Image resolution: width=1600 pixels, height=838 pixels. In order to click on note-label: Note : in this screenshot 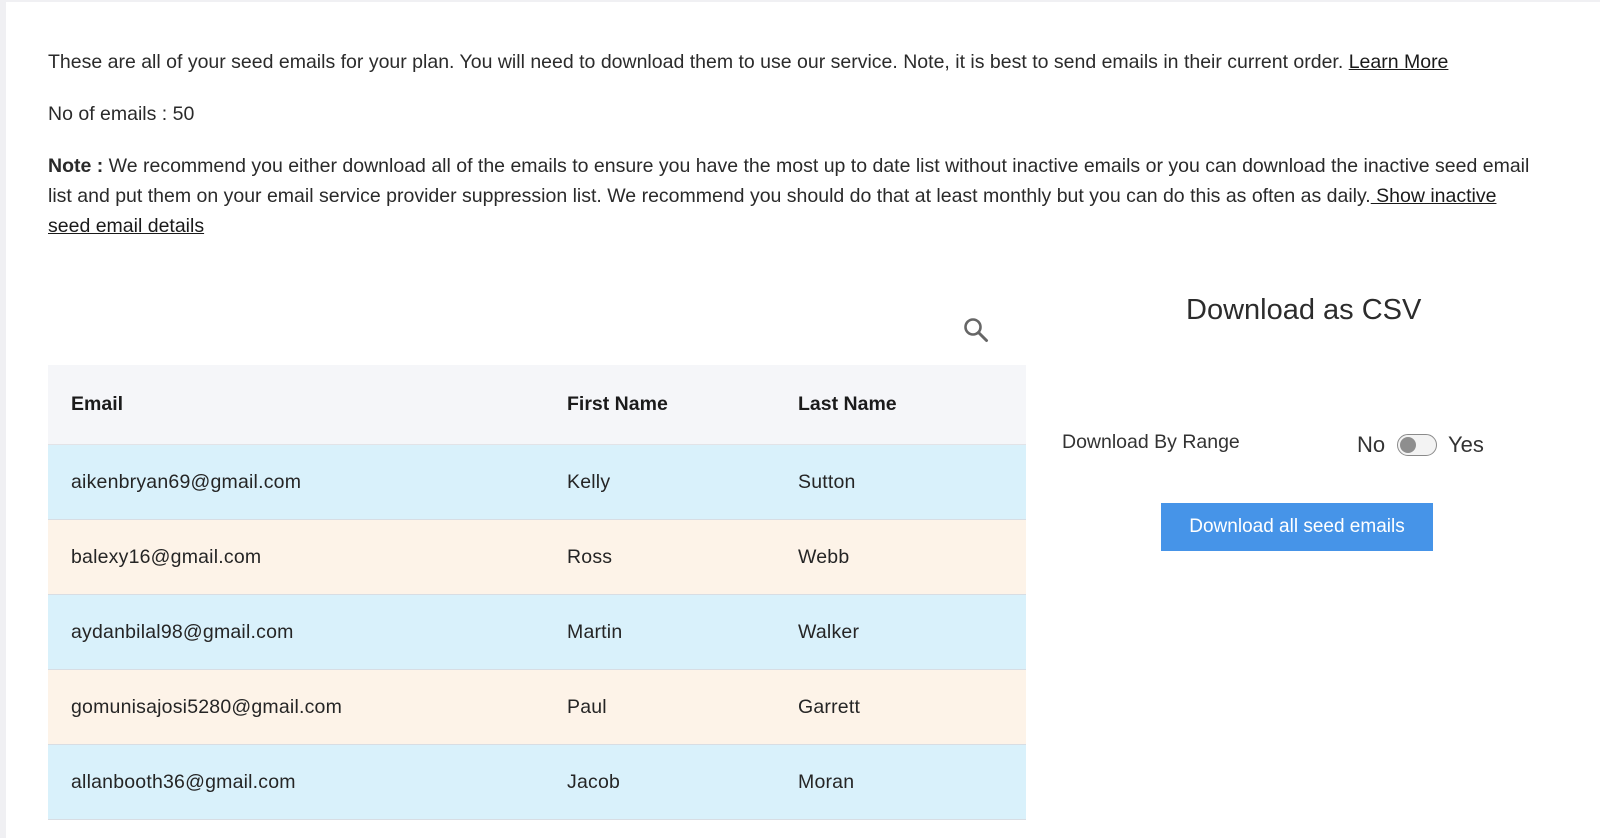, I will do `click(76, 166)`.